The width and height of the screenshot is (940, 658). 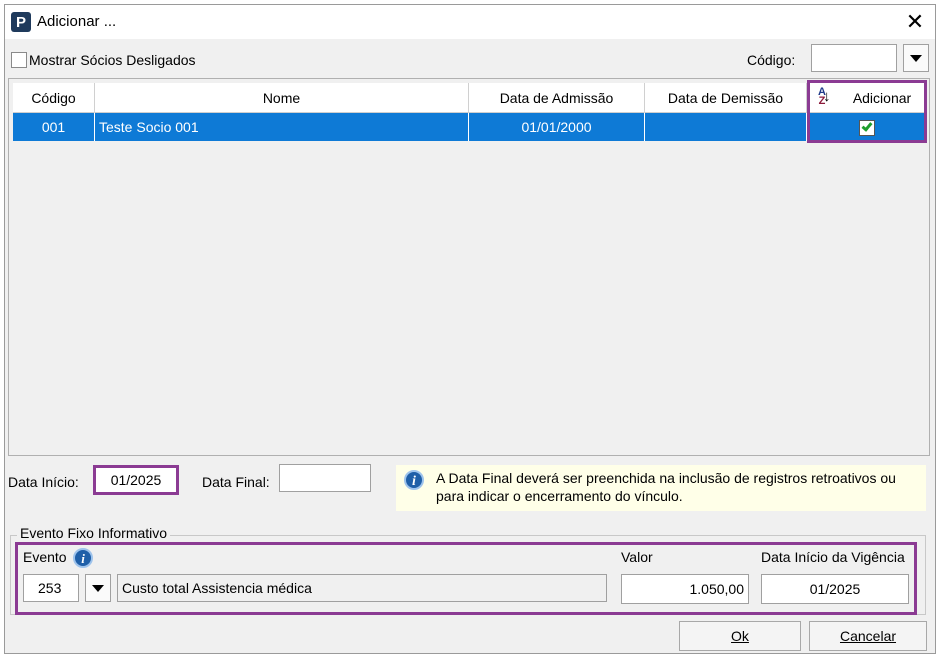 What do you see at coordinates (414, 480) in the screenshot?
I see `info-icon: i` at bounding box center [414, 480].